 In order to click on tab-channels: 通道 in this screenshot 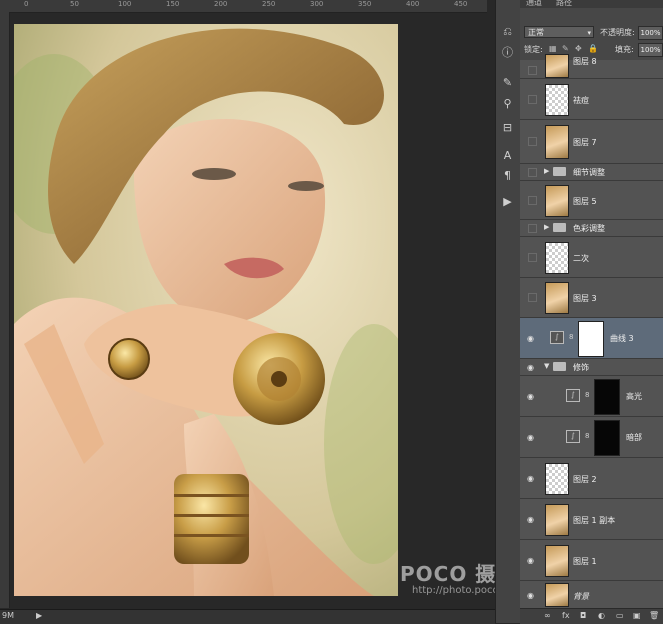, I will do `click(534, 4)`.